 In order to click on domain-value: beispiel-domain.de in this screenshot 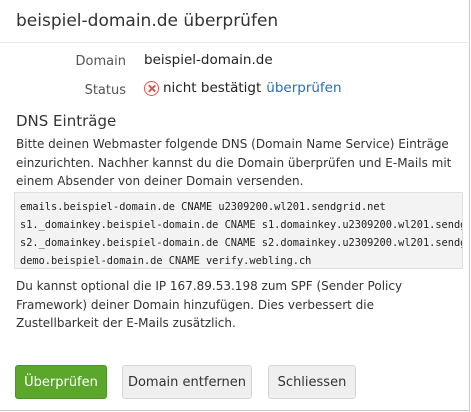, I will do `click(208, 60)`.